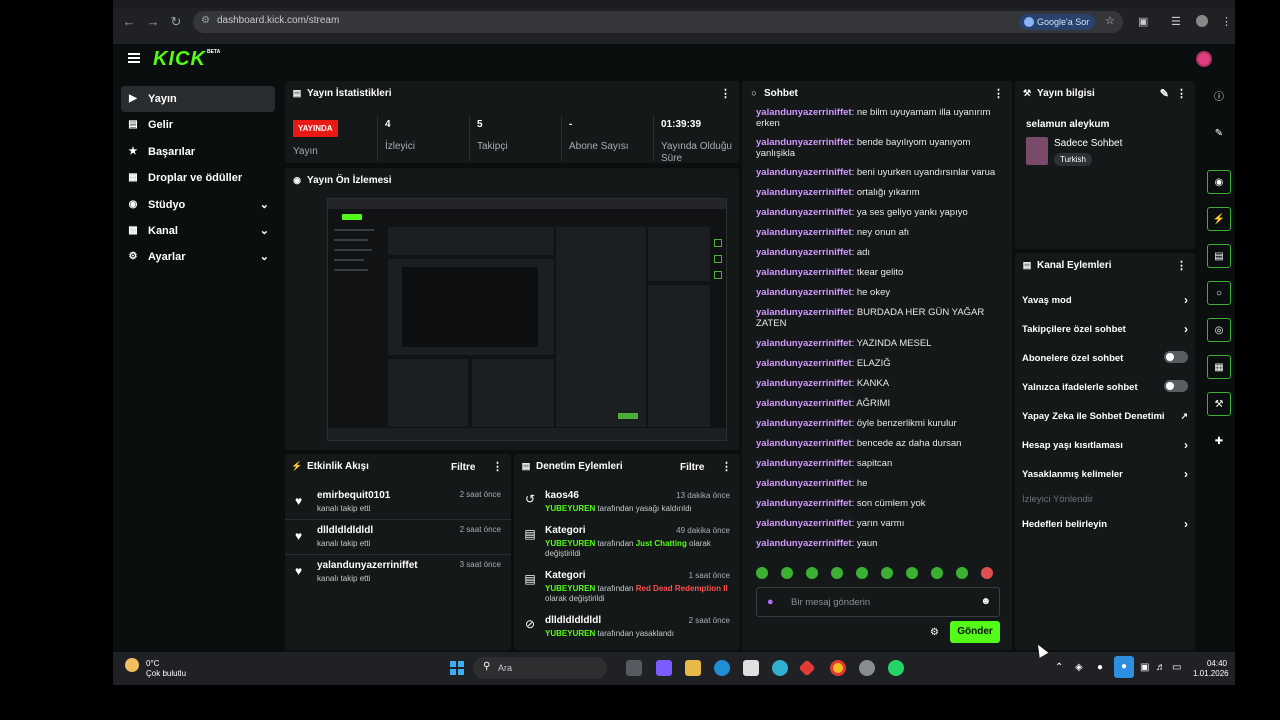  Describe the element at coordinates (345, 530) in the screenshot. I see `activity-user: dlldldldldldl` at that location.